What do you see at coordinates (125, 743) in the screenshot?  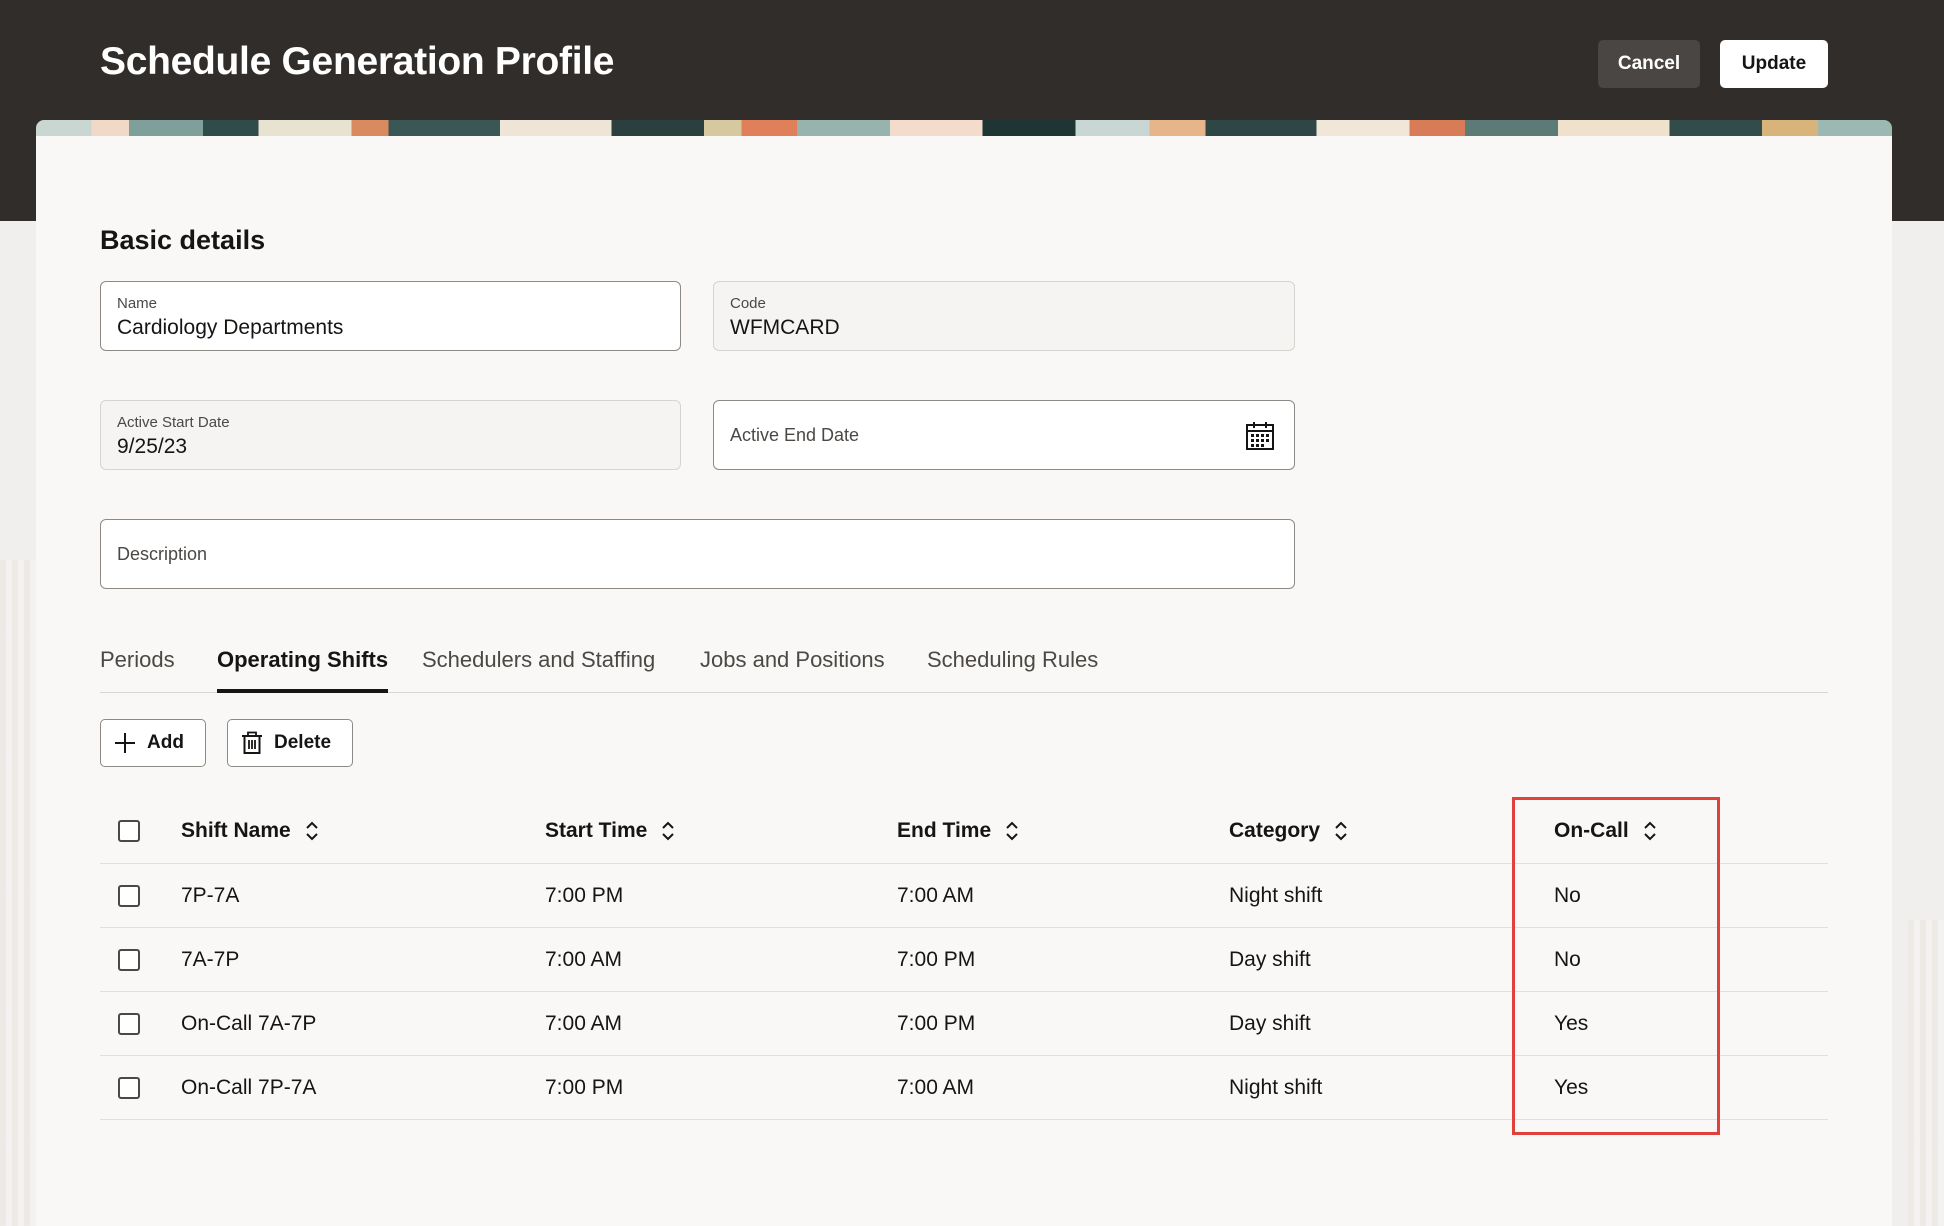 I see `plus-icon` at bounding box center [125, 743].